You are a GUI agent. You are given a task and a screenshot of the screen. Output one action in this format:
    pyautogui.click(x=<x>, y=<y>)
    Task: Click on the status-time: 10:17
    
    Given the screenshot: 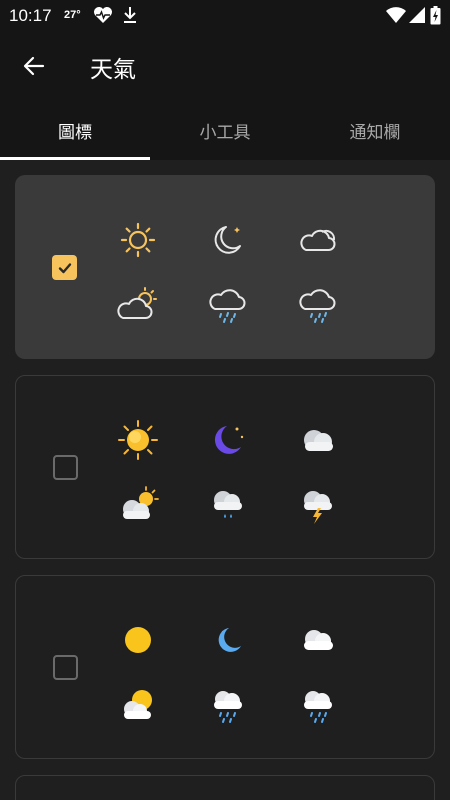 What is the action you would take?
    pyautogui.click(x=30, y=15)
    